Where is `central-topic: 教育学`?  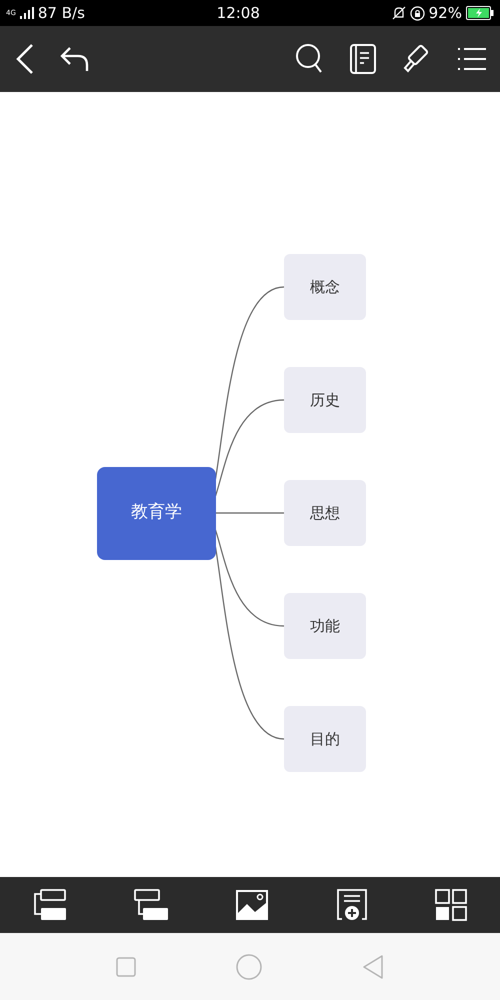
central-topic: 教育学 is located at coordinates (156, 513).